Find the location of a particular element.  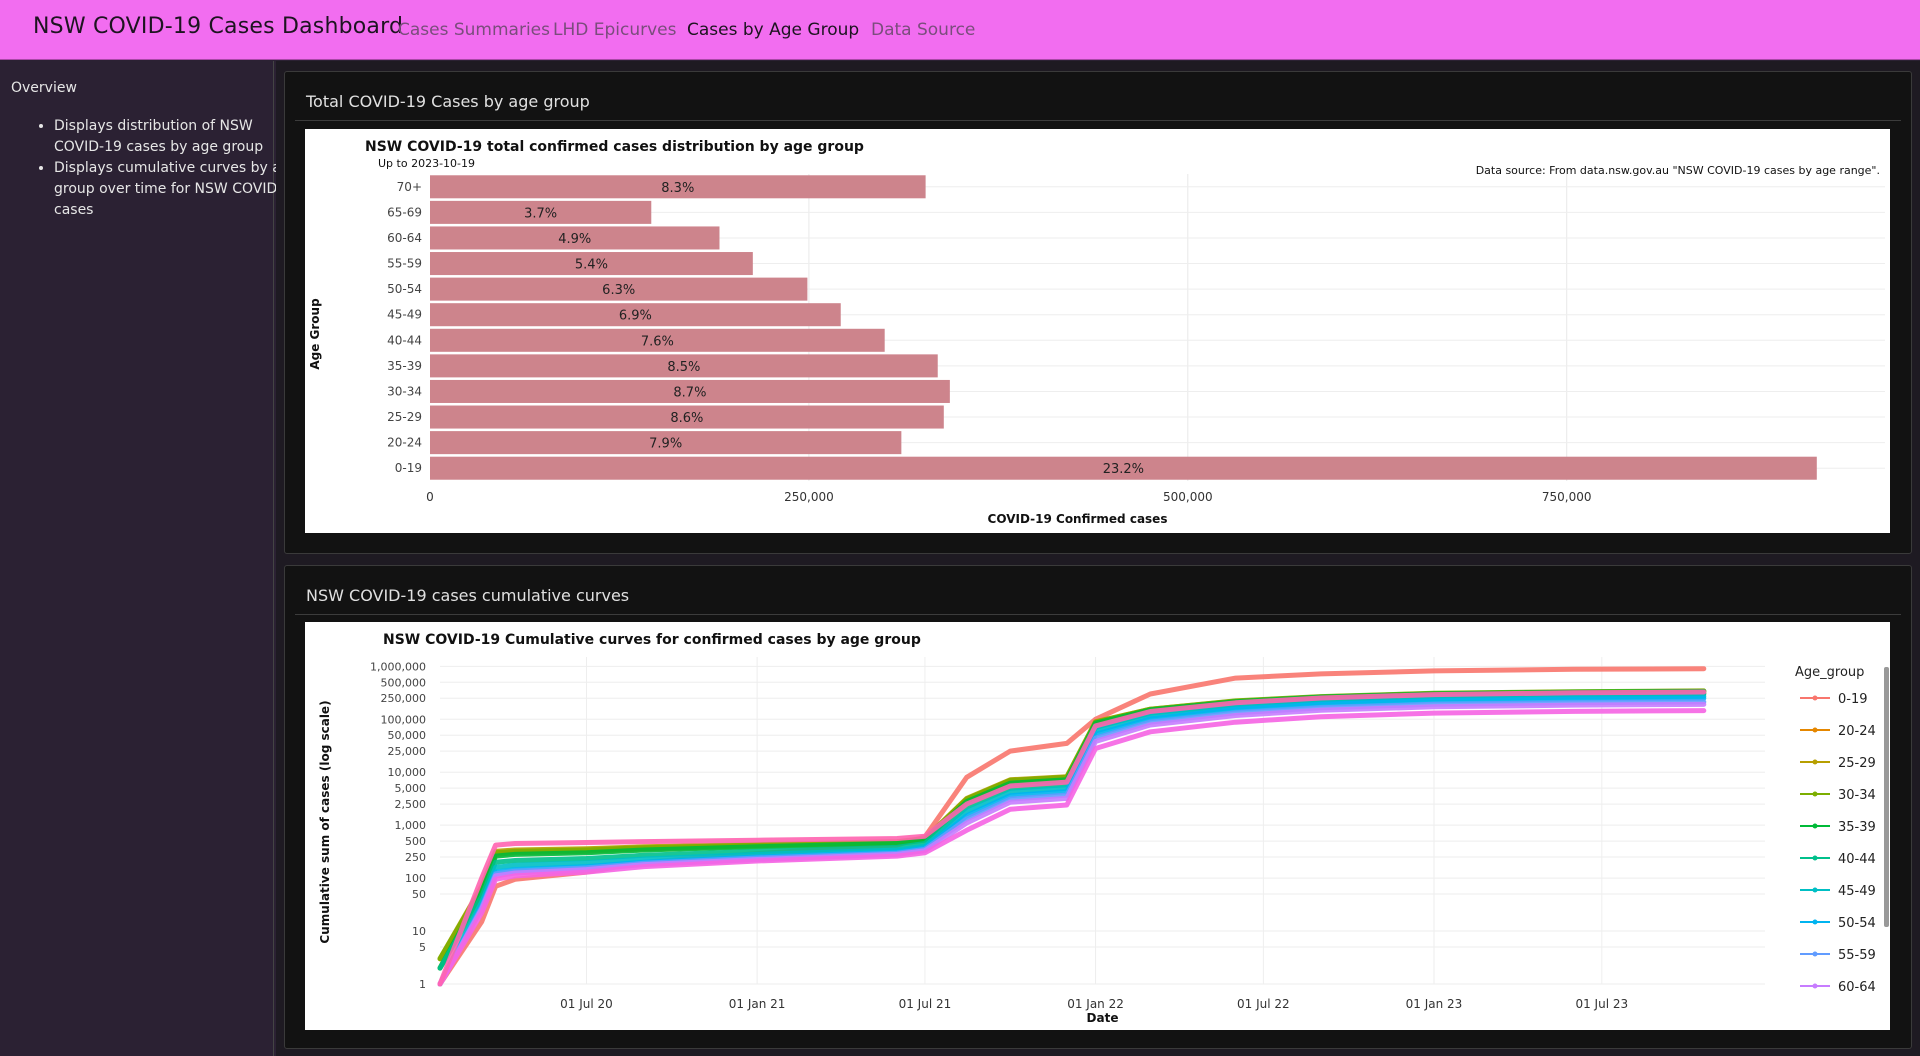

bar-data-label: 23.2% is located at coordinates (1123, 469).